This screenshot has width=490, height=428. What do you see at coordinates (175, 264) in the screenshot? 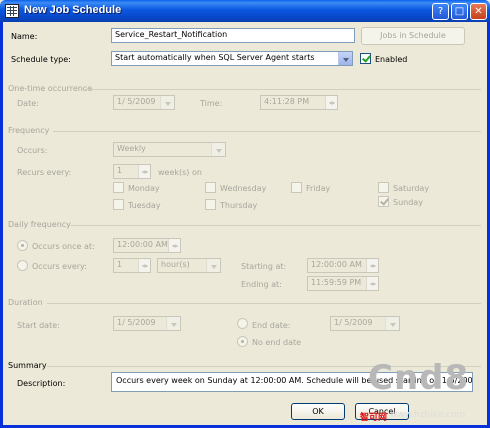
I see `occurs-every-unit-value: hour(s)` at bounding box center [175, 264].